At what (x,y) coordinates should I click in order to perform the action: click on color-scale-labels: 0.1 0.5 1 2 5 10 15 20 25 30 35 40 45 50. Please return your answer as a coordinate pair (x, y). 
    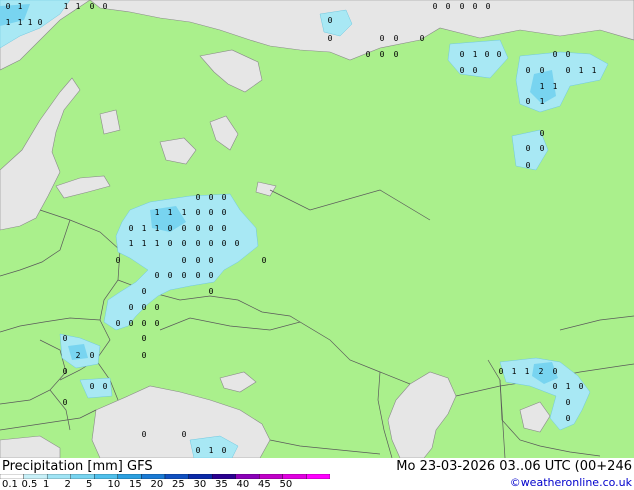
    Looking at the image, I should click on (165, 485).